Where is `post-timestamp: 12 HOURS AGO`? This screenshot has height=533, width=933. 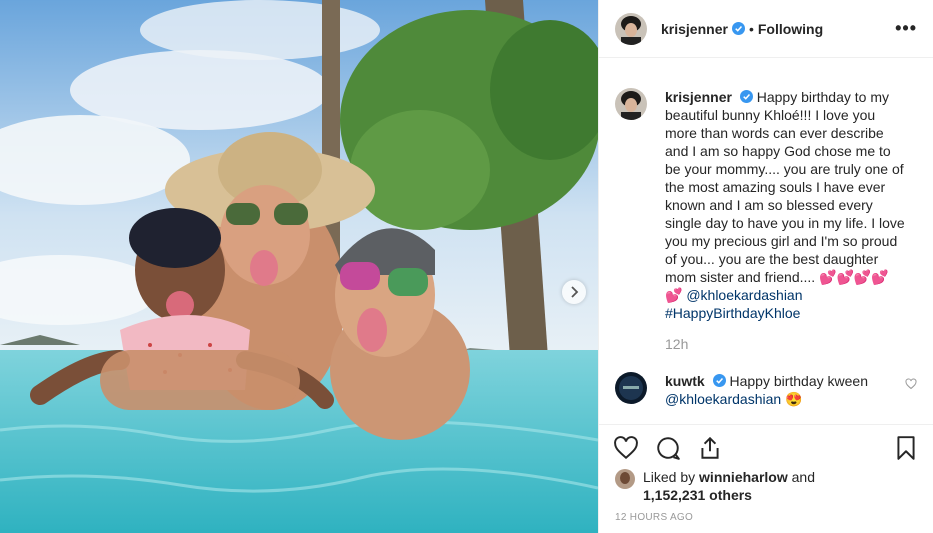 post-timestamp: 12 HOURS AGO is located at coordinates (654, 517).